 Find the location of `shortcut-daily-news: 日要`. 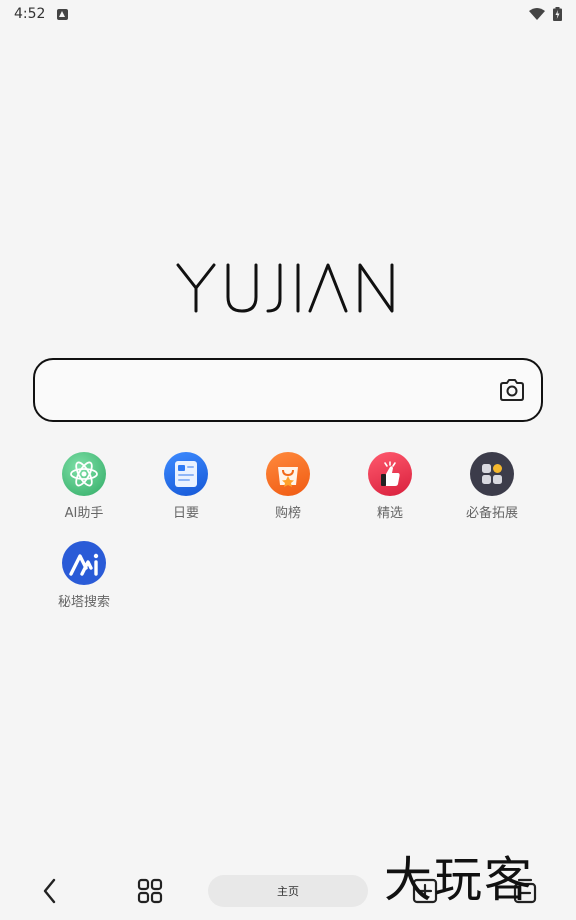

shortcut-daily-news: 日要 is located at coordinates (186, 486).